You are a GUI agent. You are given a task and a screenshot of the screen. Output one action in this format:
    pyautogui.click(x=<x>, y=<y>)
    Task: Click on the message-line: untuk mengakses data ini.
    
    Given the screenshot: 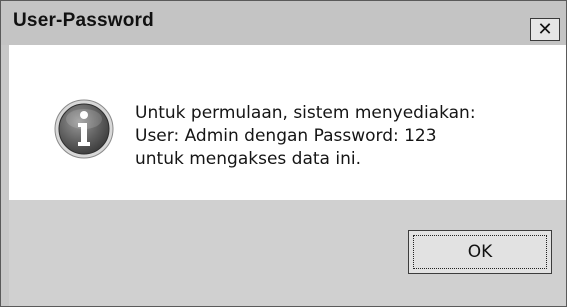 What is the action you would take?
    pyautogui.click(x=248, y=159)
    